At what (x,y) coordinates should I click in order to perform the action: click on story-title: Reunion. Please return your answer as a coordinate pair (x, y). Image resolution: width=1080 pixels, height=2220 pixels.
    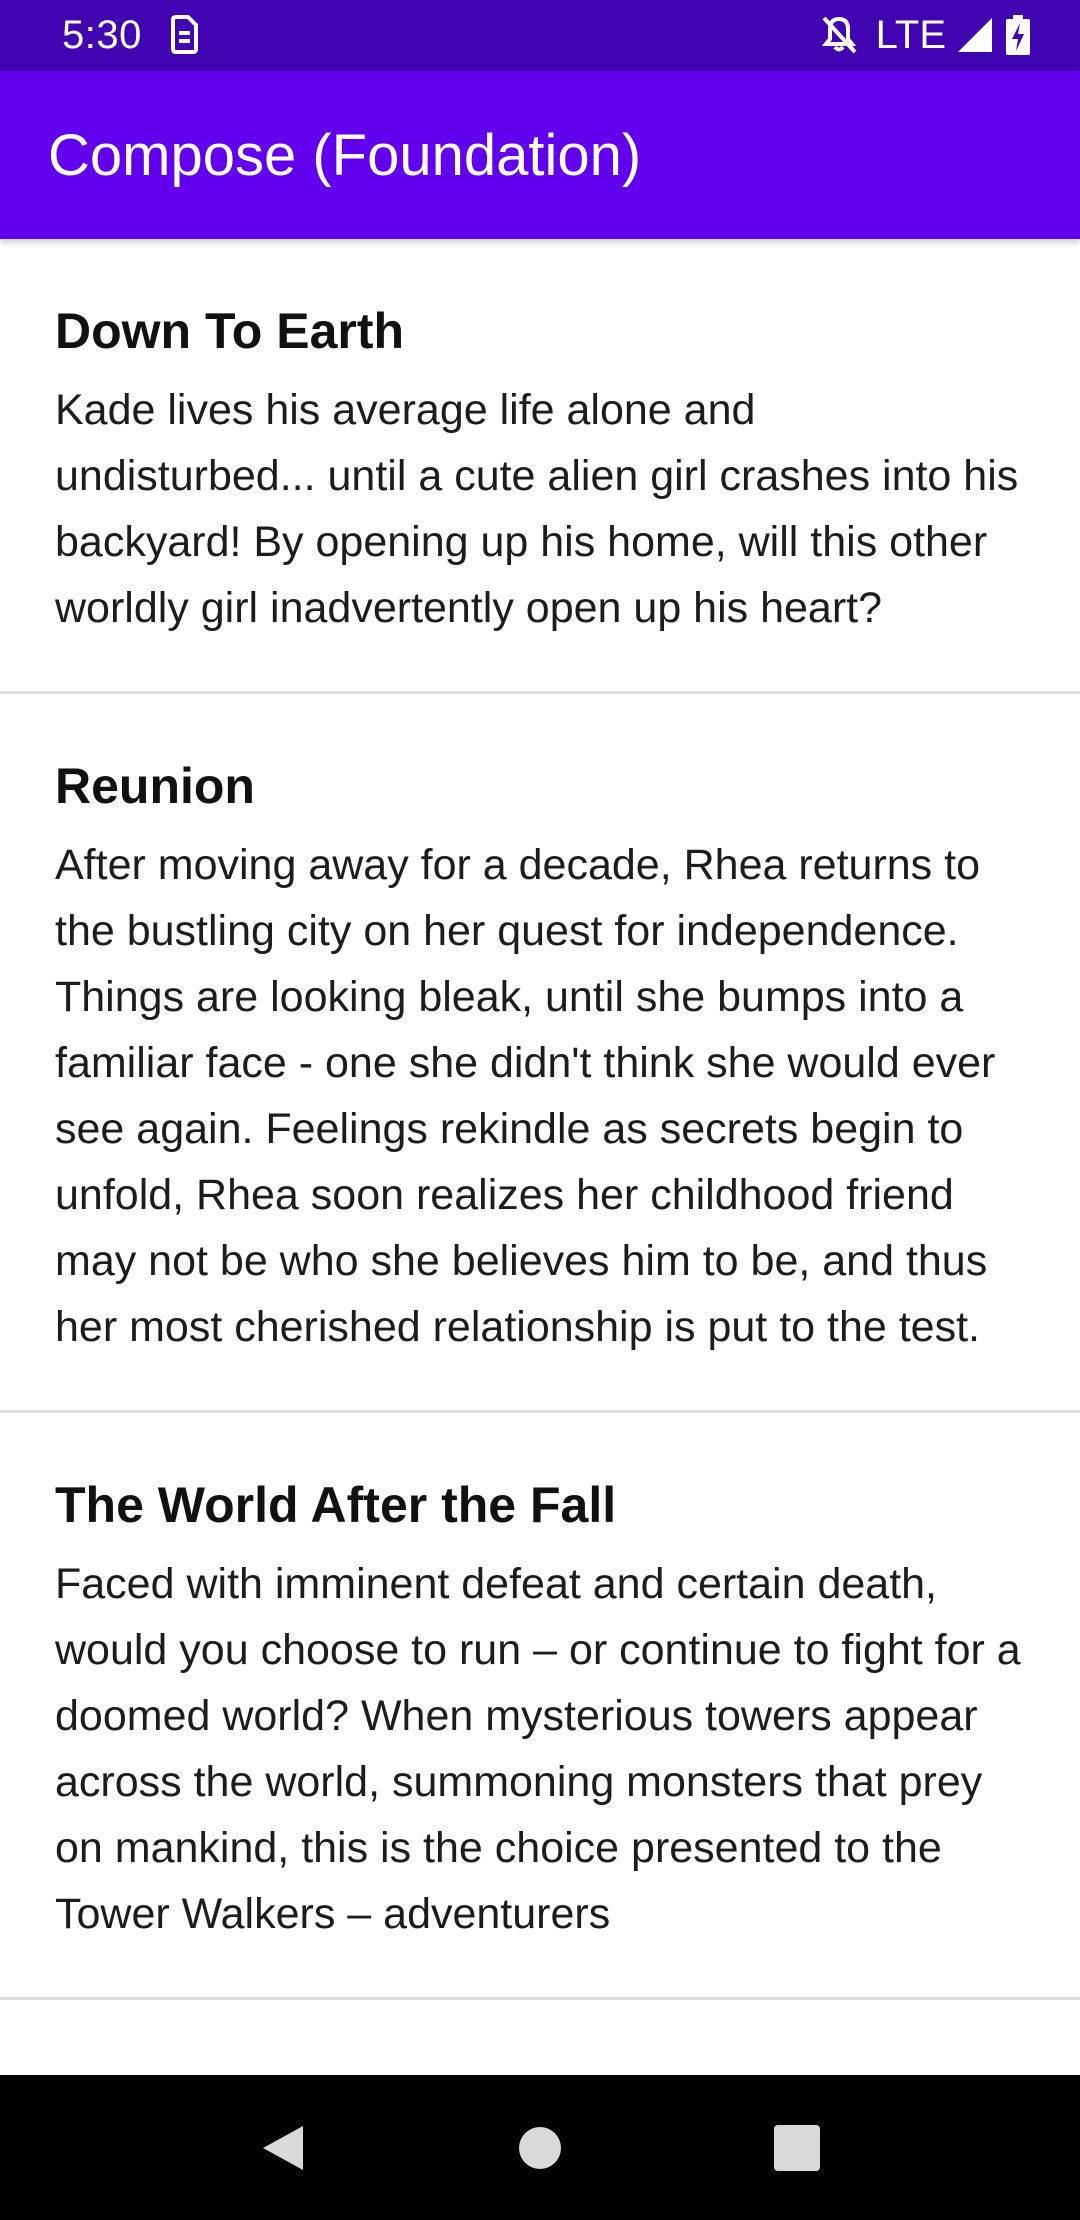
    Looking at the image, I should click on (155, 786).